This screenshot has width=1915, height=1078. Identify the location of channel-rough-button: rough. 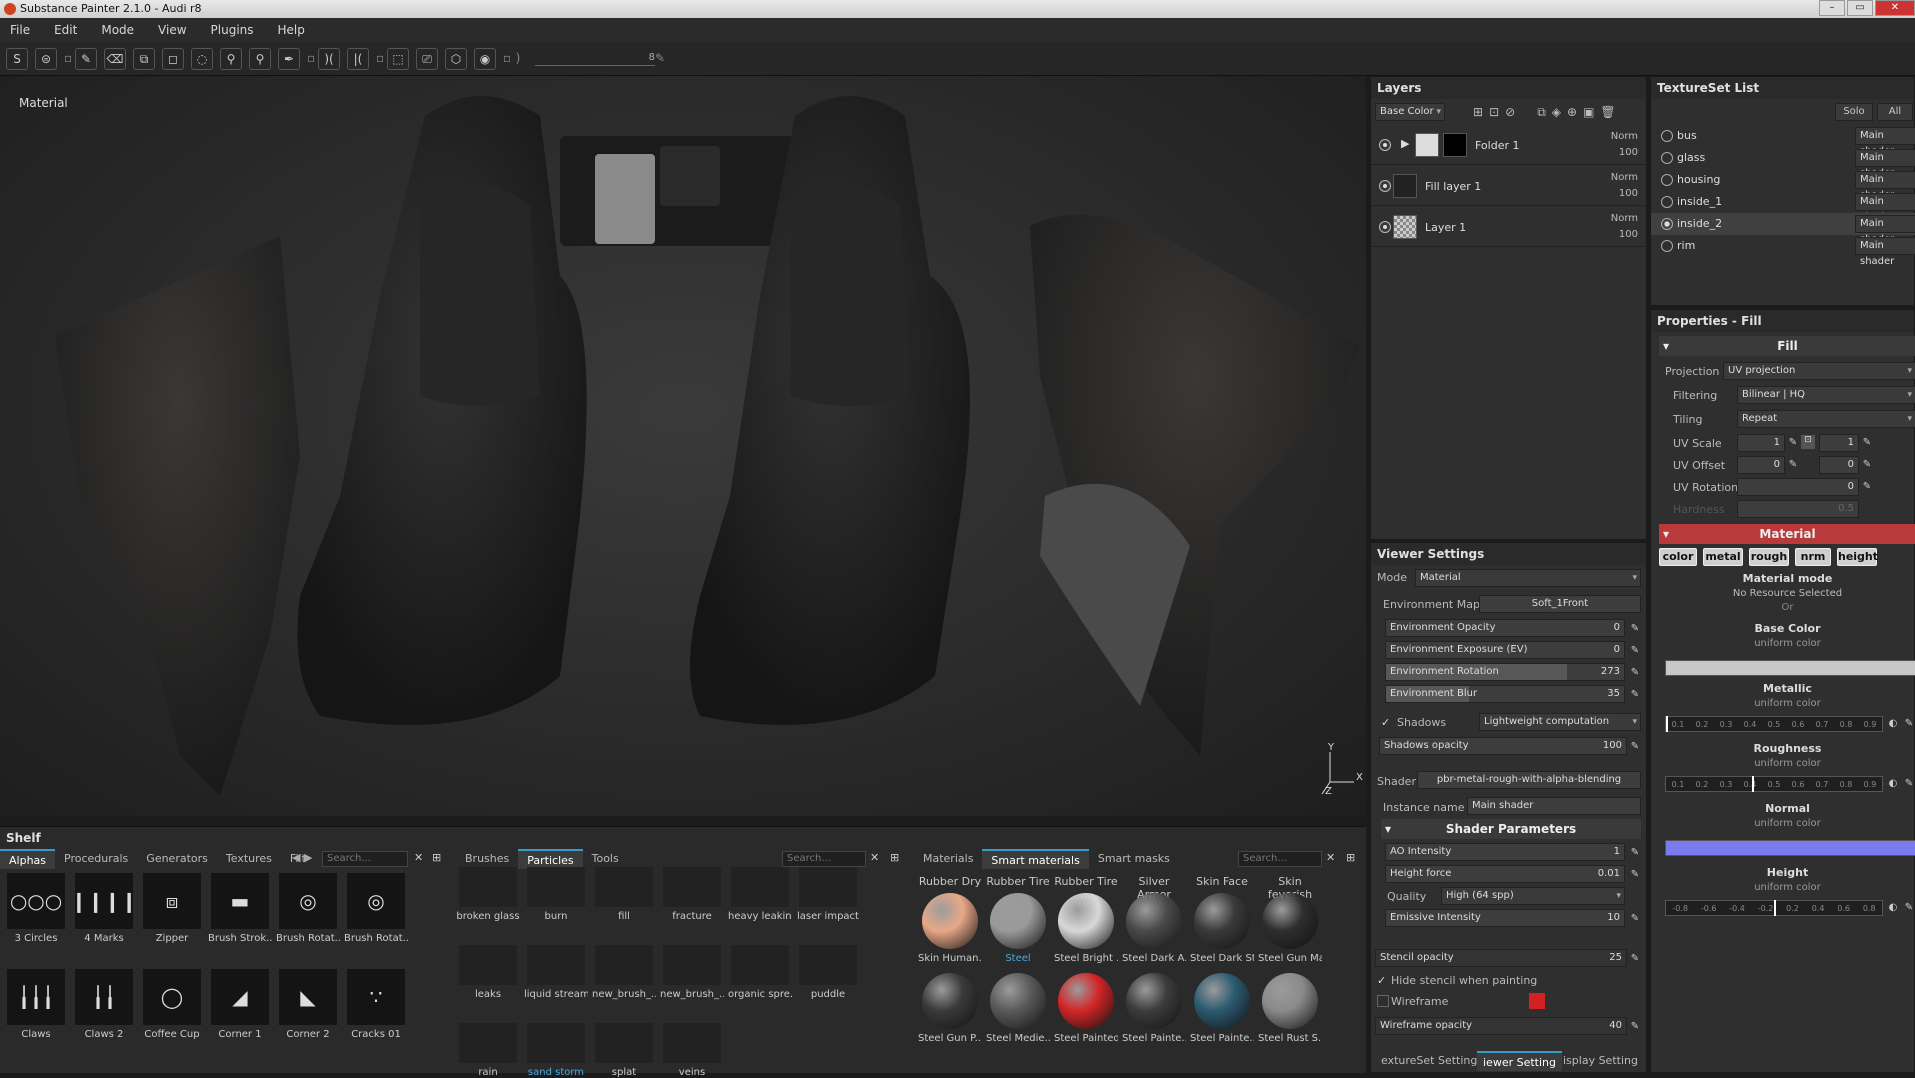
(1769, 557).